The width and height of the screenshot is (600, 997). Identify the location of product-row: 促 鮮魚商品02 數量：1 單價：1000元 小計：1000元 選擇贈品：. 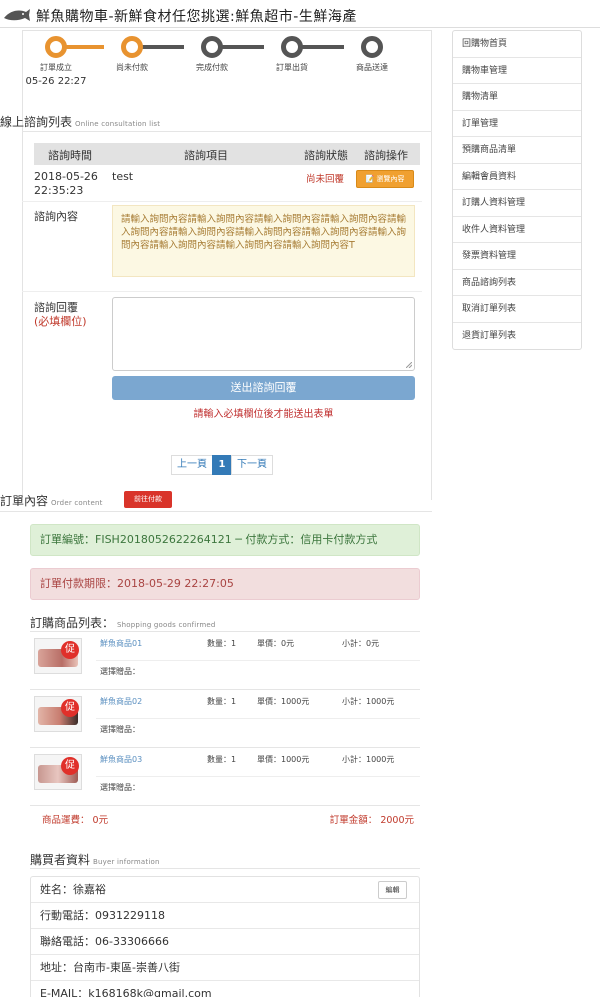
(225, 718).